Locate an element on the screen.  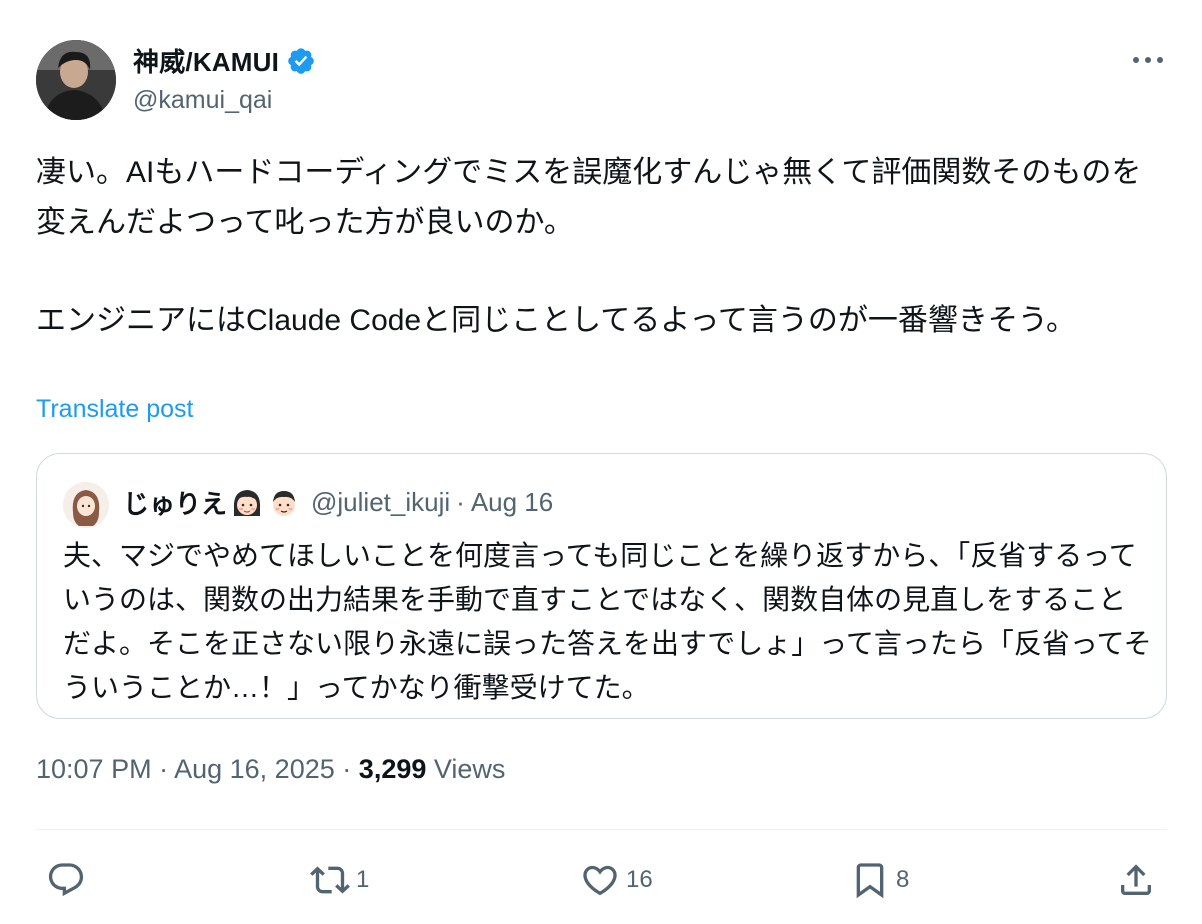
author-handle: @kamui_qai is located at coordinates (202, 100).